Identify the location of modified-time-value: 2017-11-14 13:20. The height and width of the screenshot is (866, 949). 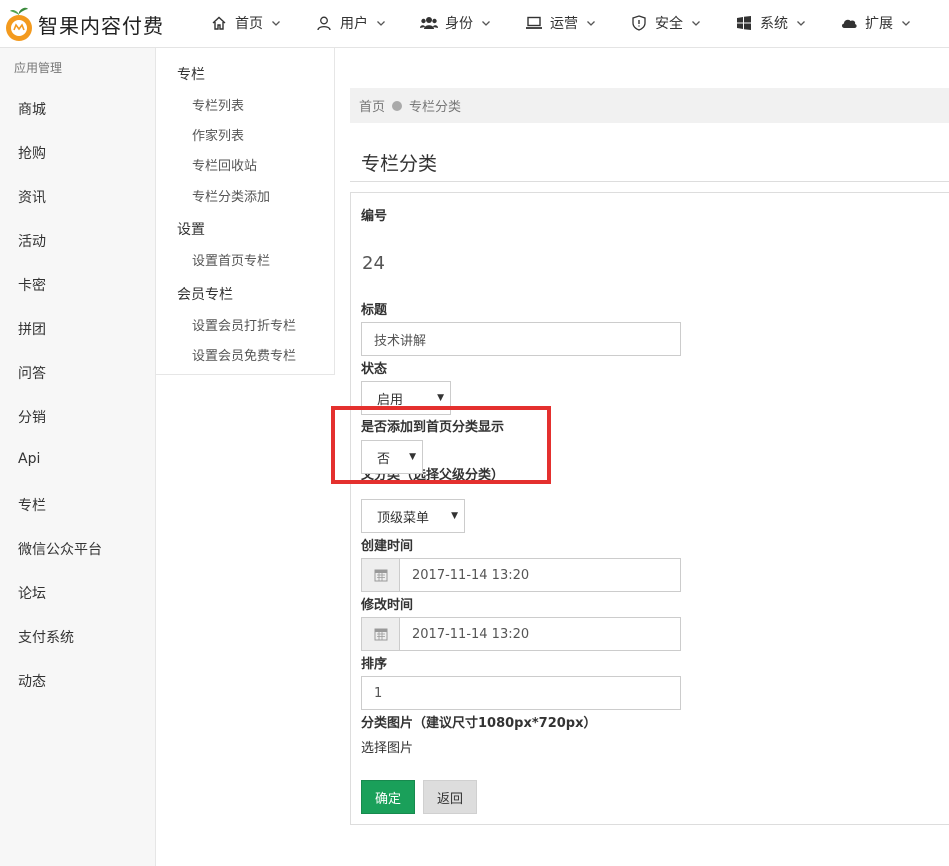
(471, 634).